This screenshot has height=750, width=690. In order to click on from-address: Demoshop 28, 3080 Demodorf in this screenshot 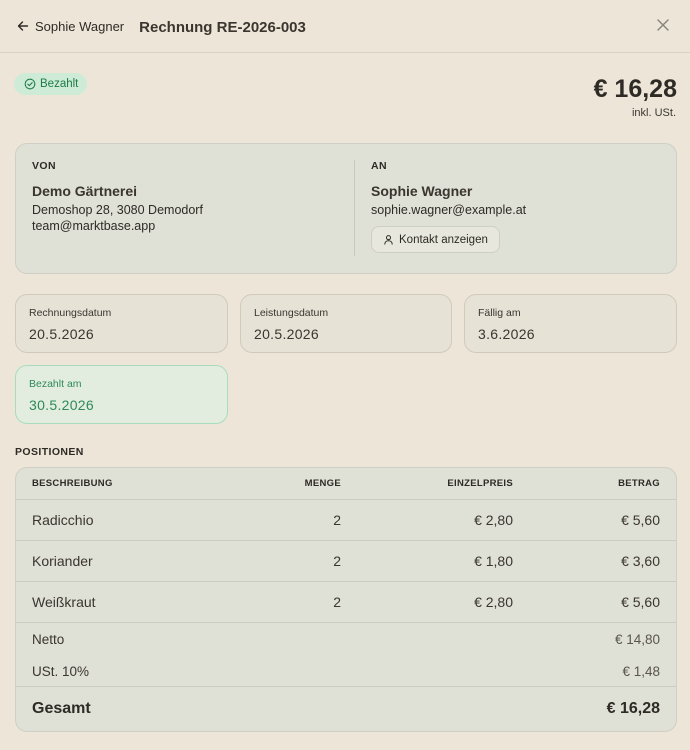, I will do `click(117, 210)`.